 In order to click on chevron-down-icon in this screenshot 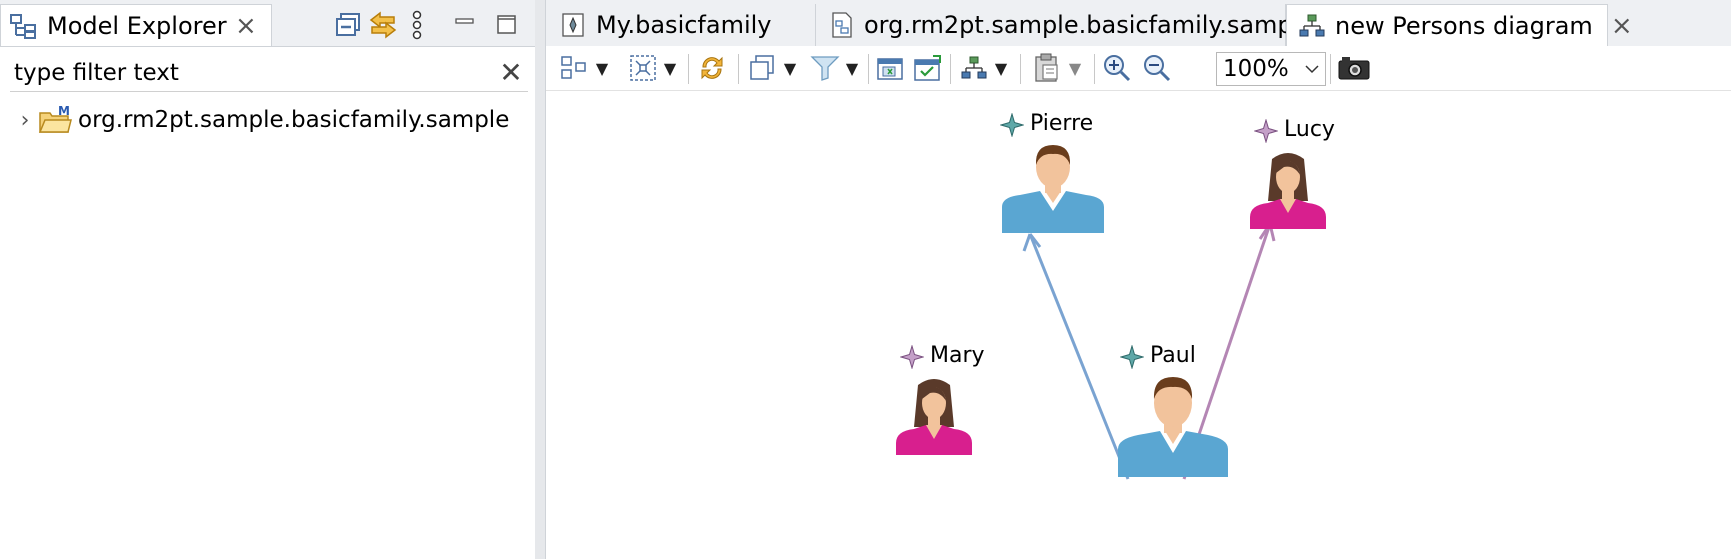, I will do `click(1312, 69)`.